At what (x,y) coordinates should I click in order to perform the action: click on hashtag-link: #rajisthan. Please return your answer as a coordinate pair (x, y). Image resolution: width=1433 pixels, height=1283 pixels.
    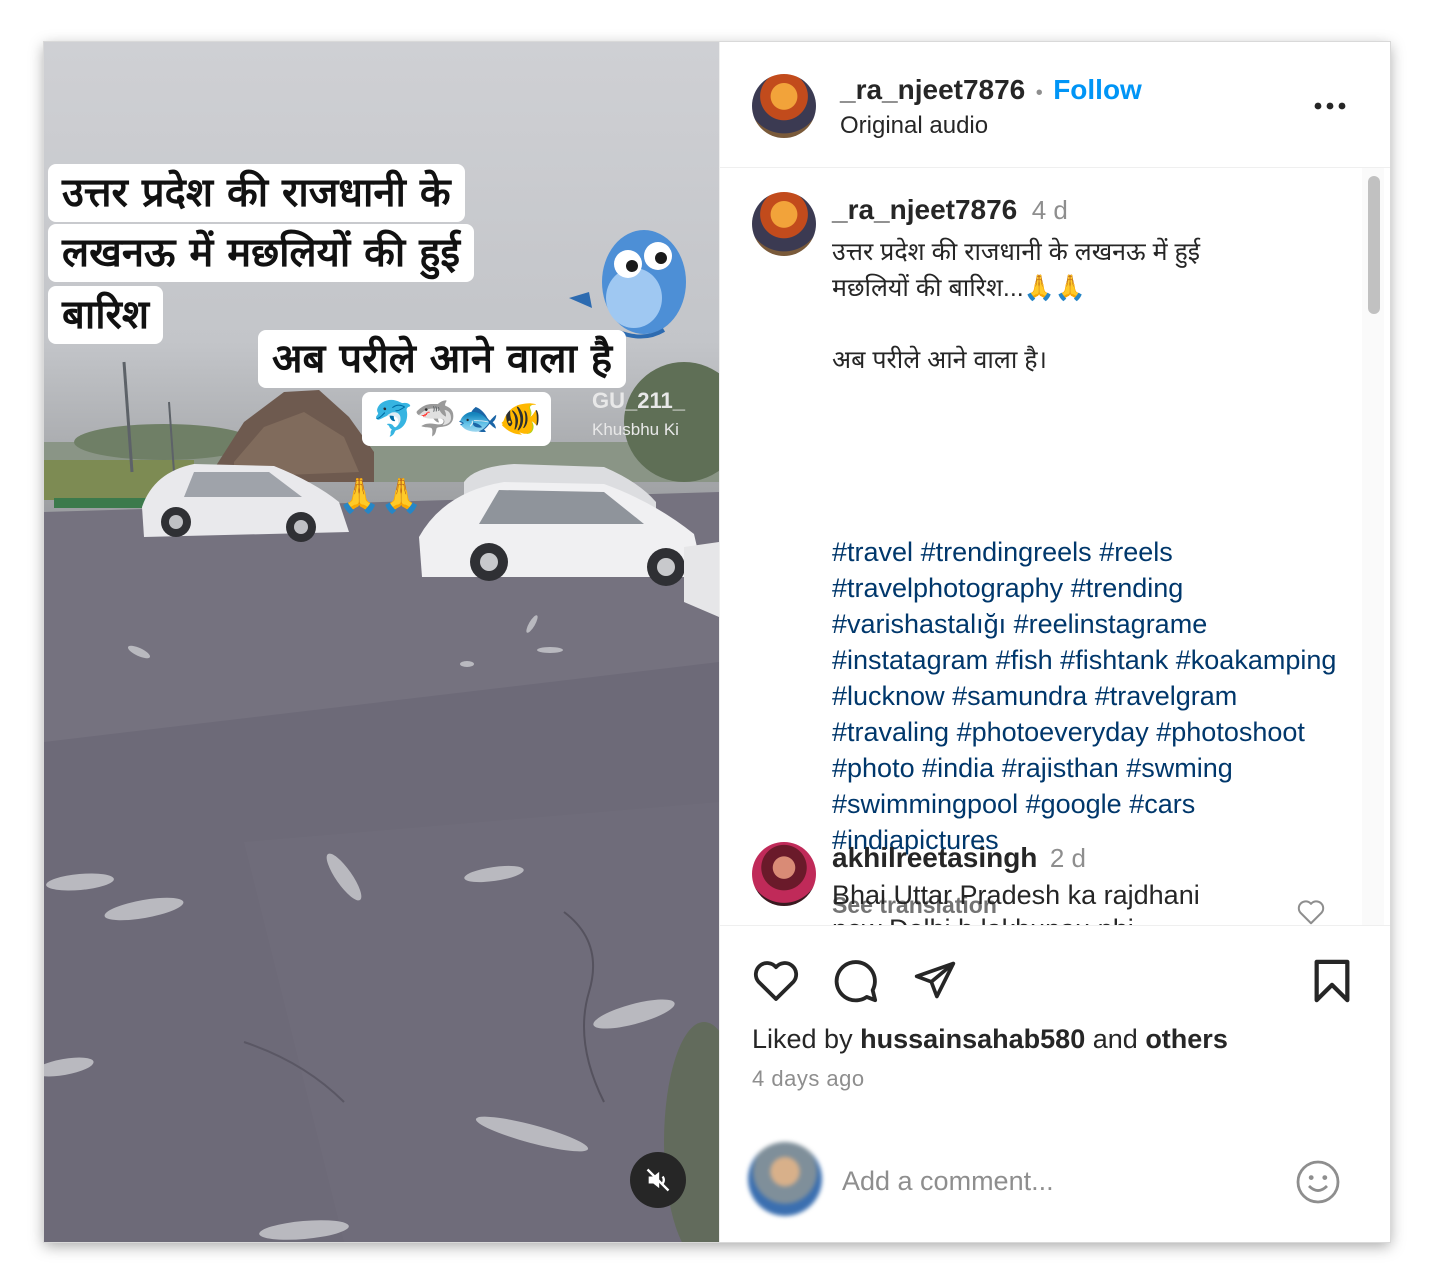
    Looking at the image, I should click on (1060, 768).